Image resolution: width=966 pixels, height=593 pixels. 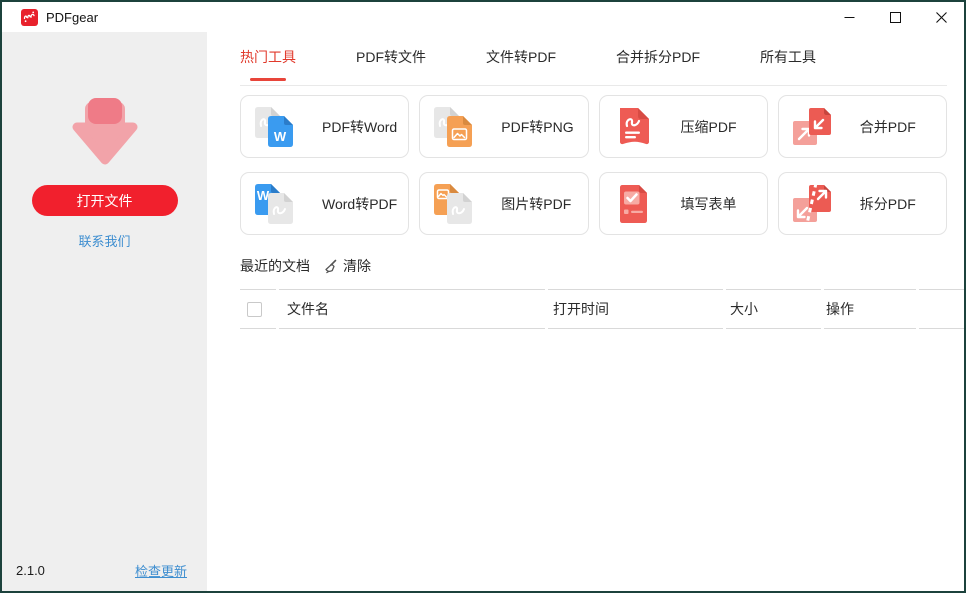 I want to click on window-controls, so click(x=895, y=17).